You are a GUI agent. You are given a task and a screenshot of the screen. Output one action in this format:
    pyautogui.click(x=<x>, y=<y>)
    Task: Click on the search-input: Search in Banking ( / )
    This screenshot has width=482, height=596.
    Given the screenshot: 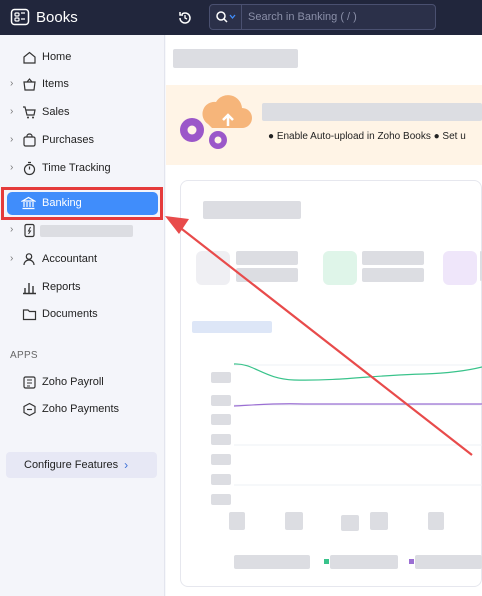 What is the action you would take?
    pyautogui.click(x=302, y=17)
    